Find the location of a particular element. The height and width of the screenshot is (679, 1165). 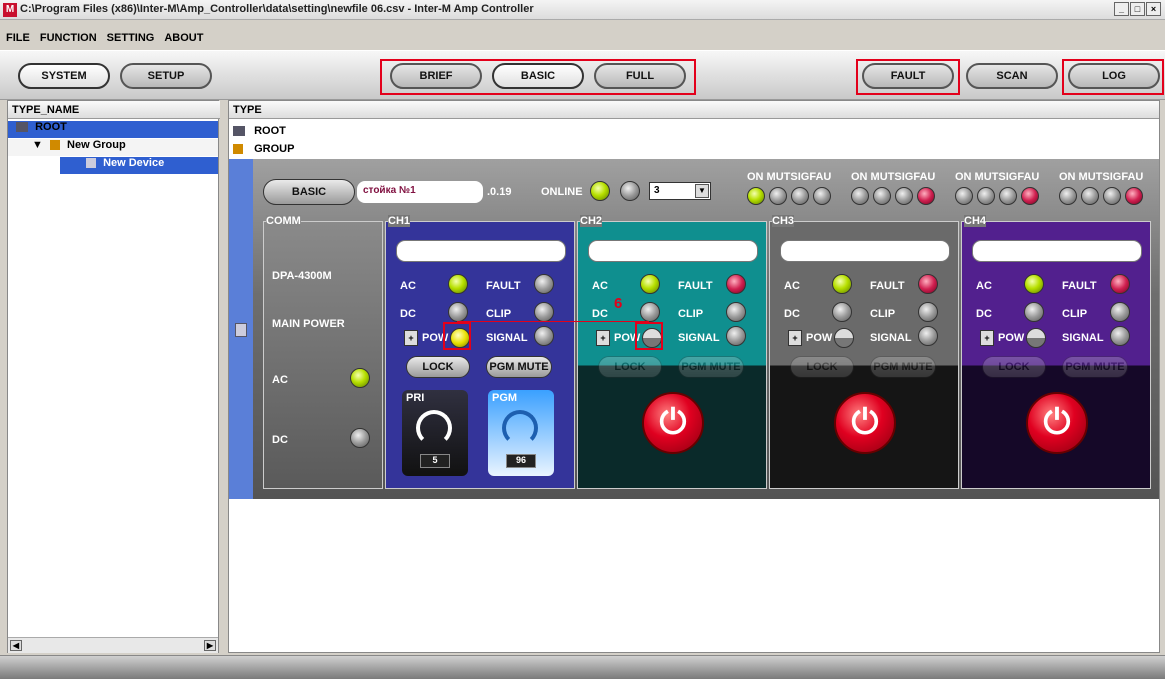

menu-file: FILE is located at coordinates (18, 39).